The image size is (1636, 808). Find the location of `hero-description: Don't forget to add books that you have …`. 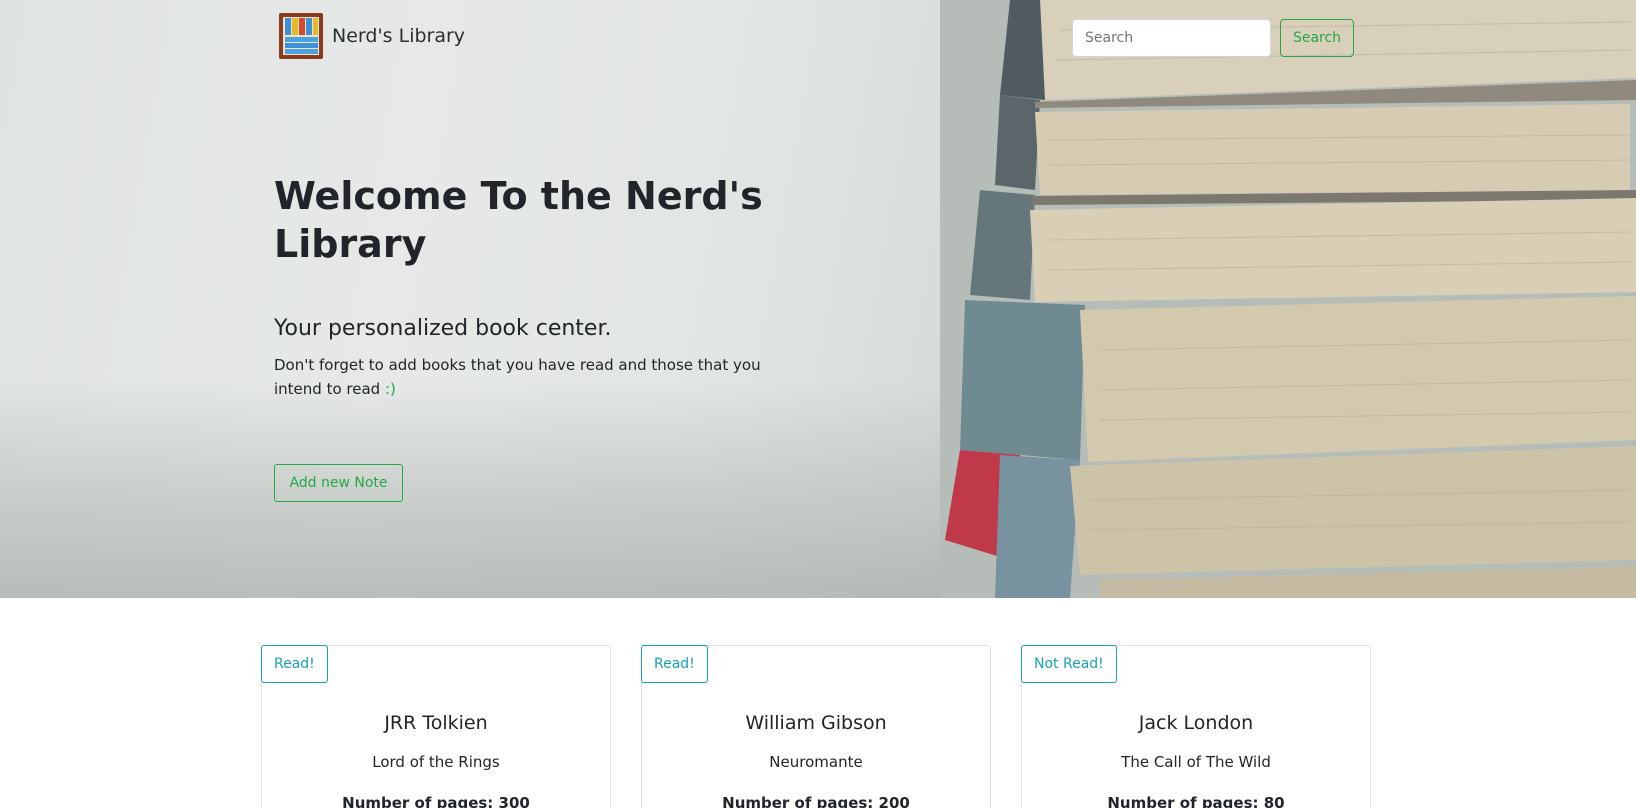

hero-description: Don't forget to add books that you have … is located at coordinates (534, 377).